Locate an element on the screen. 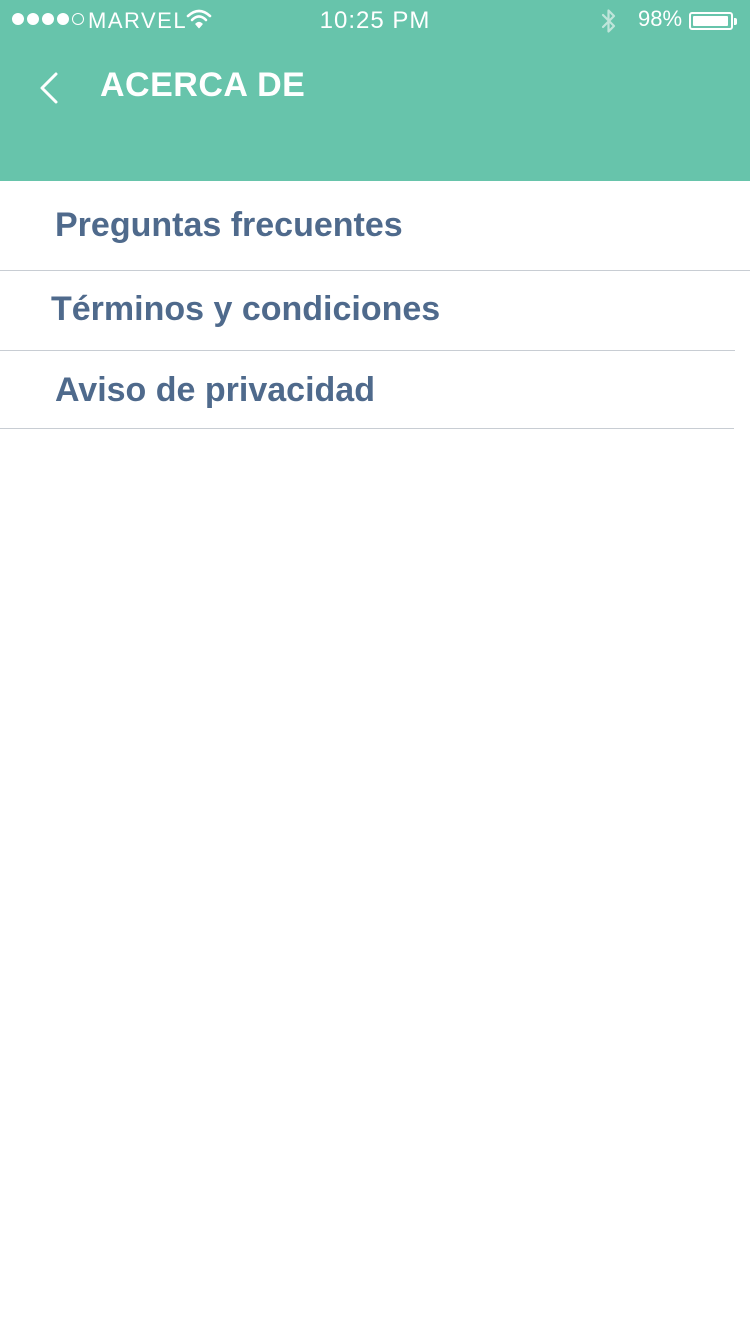 This screenshot has height=1334, width=750. chevron-left-icon is located at coordinates (49, 88).